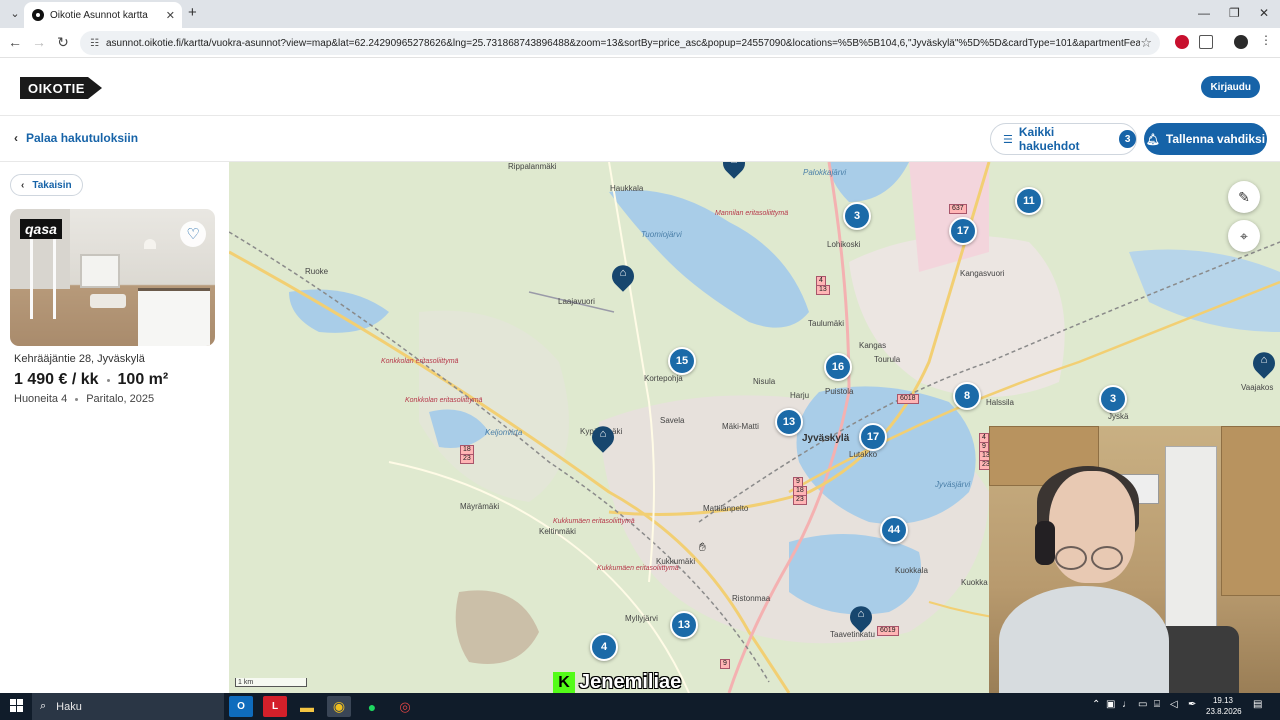  What do you see at coordinates (79, 359) in the screenshot?
I see `listing-address: Kehrääjäntie 28, Jyväskylä` at bounding box center [79, 359].